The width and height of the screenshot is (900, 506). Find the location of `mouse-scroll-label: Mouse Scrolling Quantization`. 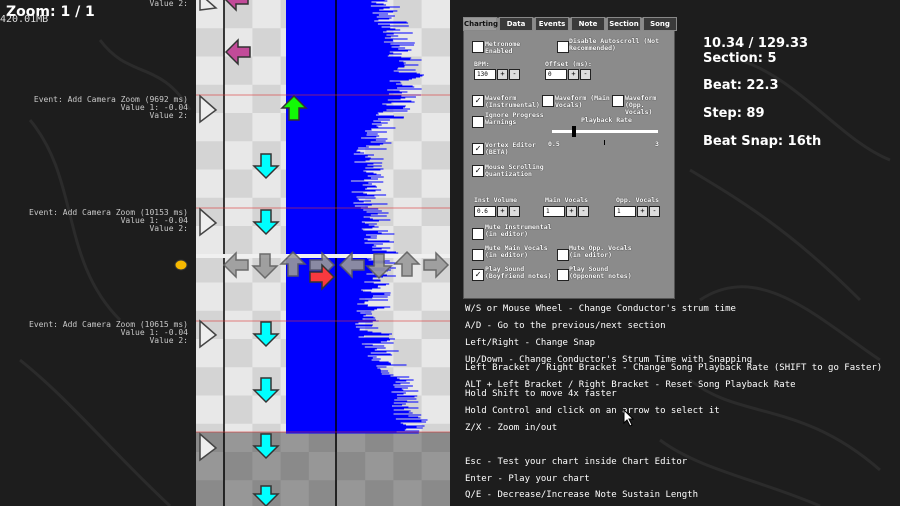

mouse-scroll-label: Mouse Scrolling Quantization is located at coordinates (514, 170).